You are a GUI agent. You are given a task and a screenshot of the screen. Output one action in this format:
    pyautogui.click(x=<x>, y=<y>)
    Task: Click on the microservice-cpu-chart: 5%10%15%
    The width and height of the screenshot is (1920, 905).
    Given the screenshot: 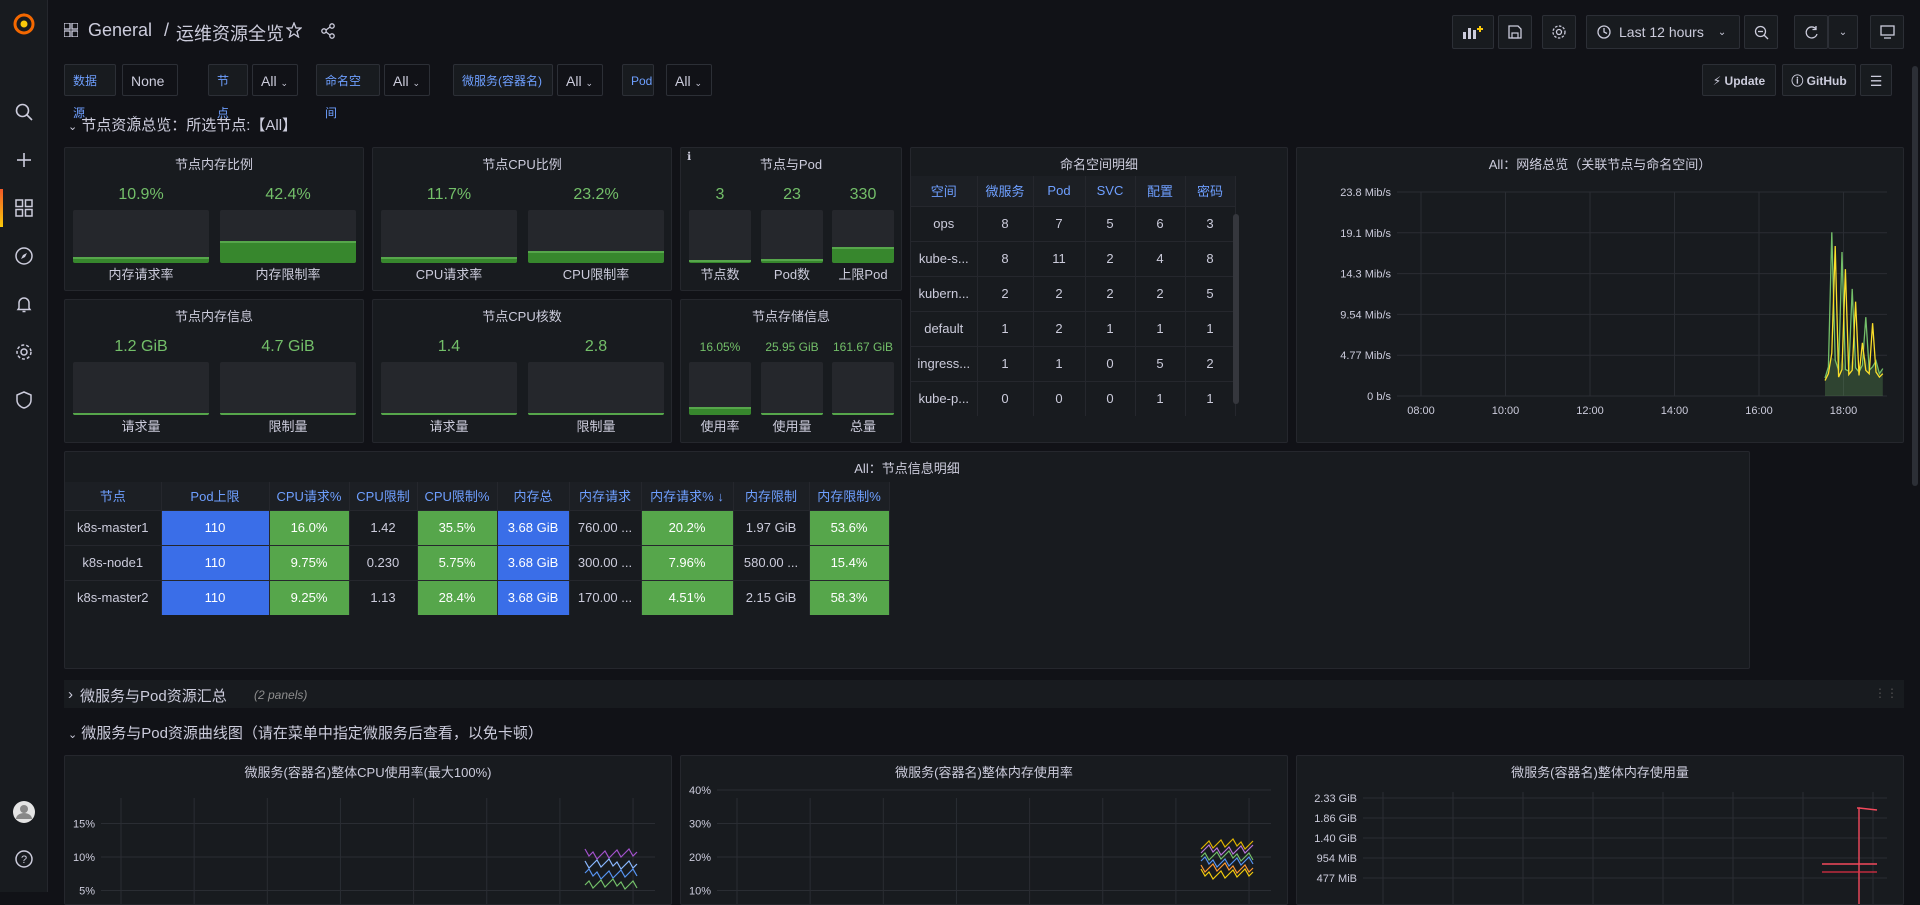 What is the action you would take?
    pyautogui.click(x=368, y=844)
    